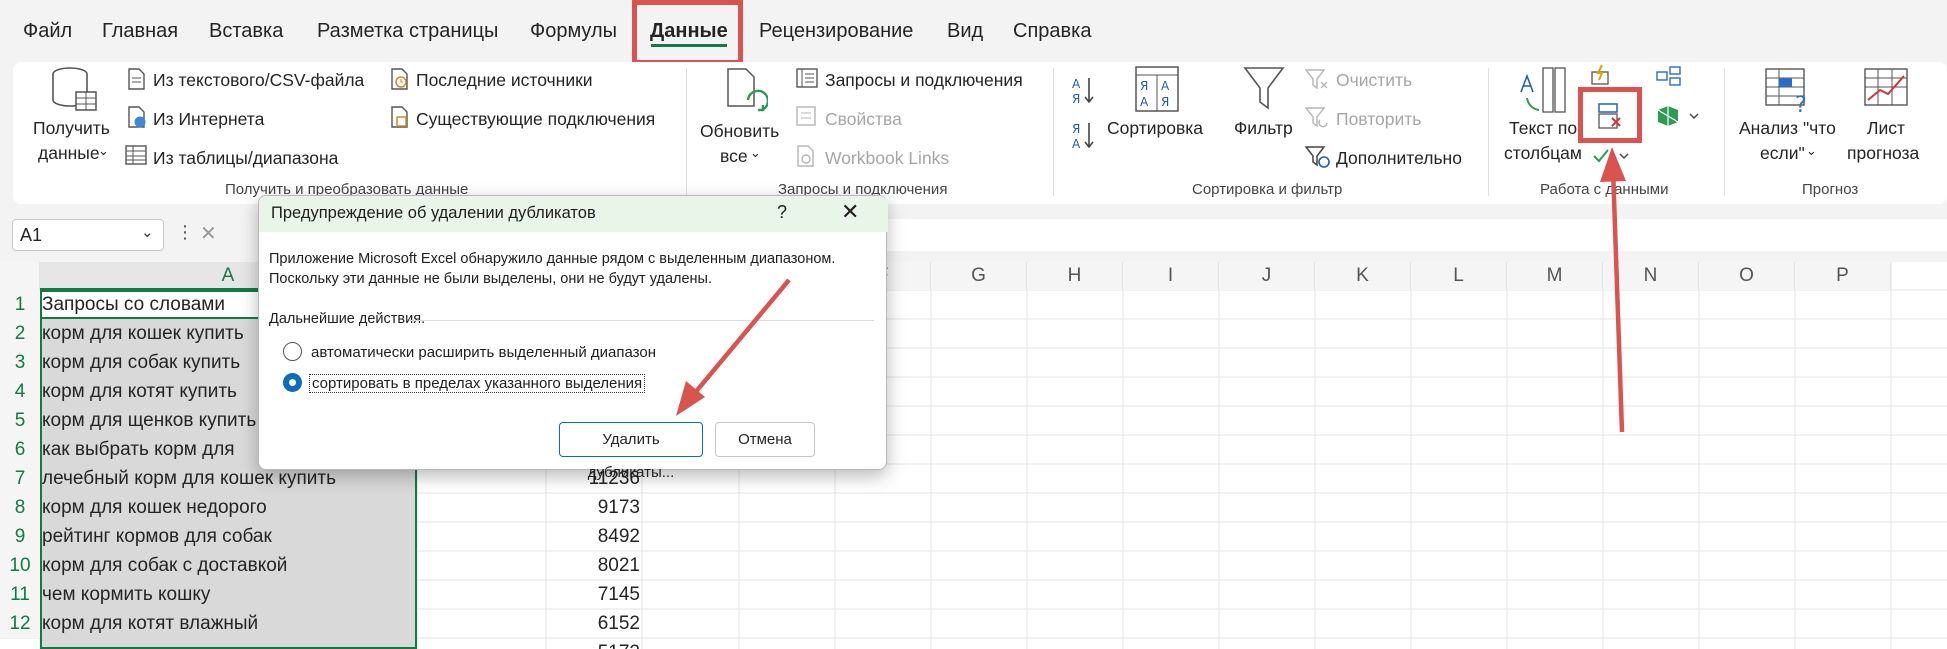  Describe the element at coordinates (1543, 90) in the screenshot. I see `text-to-columns-icon` at that location.